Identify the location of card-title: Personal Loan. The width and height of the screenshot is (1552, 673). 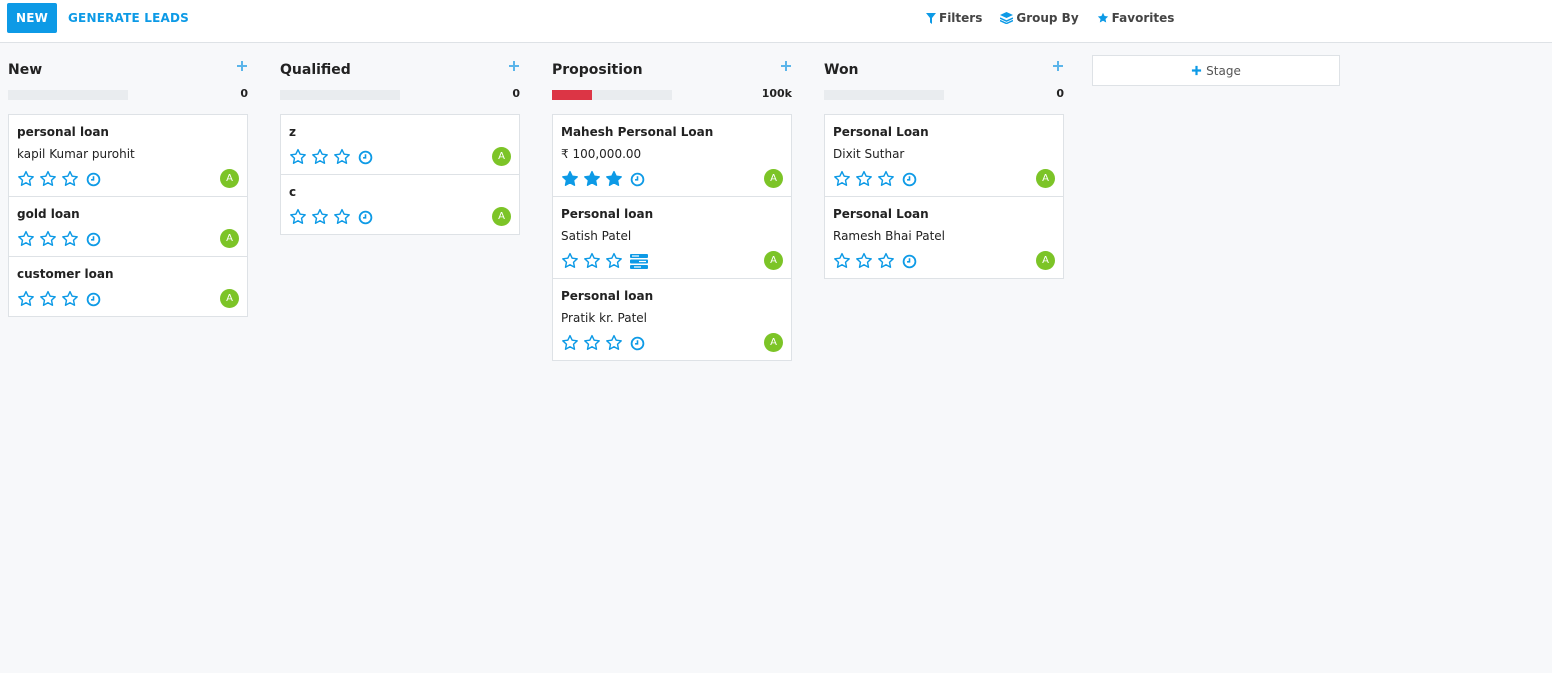
(881, 132).